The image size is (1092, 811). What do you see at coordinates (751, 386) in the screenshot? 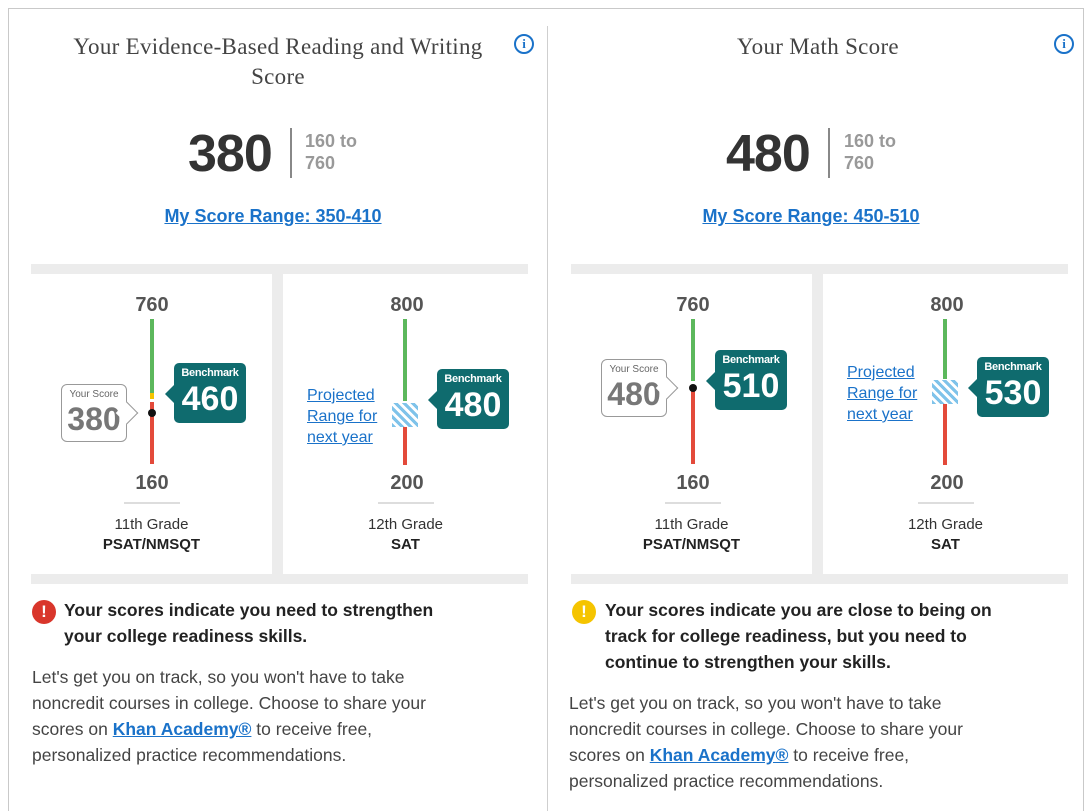
I see `benchmark-value: 510` at bounding box center [751, 386].